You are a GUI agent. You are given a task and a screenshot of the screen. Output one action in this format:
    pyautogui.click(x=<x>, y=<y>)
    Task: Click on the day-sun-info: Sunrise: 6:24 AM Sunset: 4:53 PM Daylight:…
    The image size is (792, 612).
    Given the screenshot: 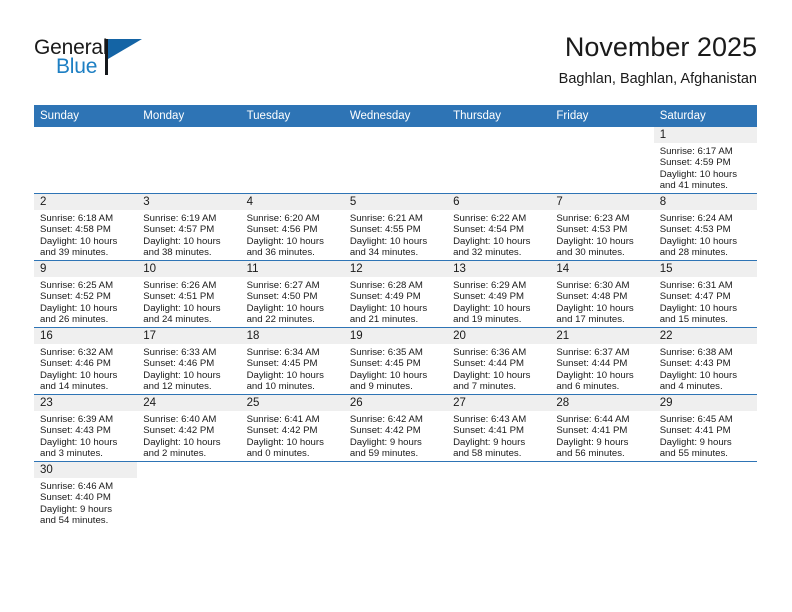 What is the action you would take?
    pyautogui.click(x=705, y=234)
    